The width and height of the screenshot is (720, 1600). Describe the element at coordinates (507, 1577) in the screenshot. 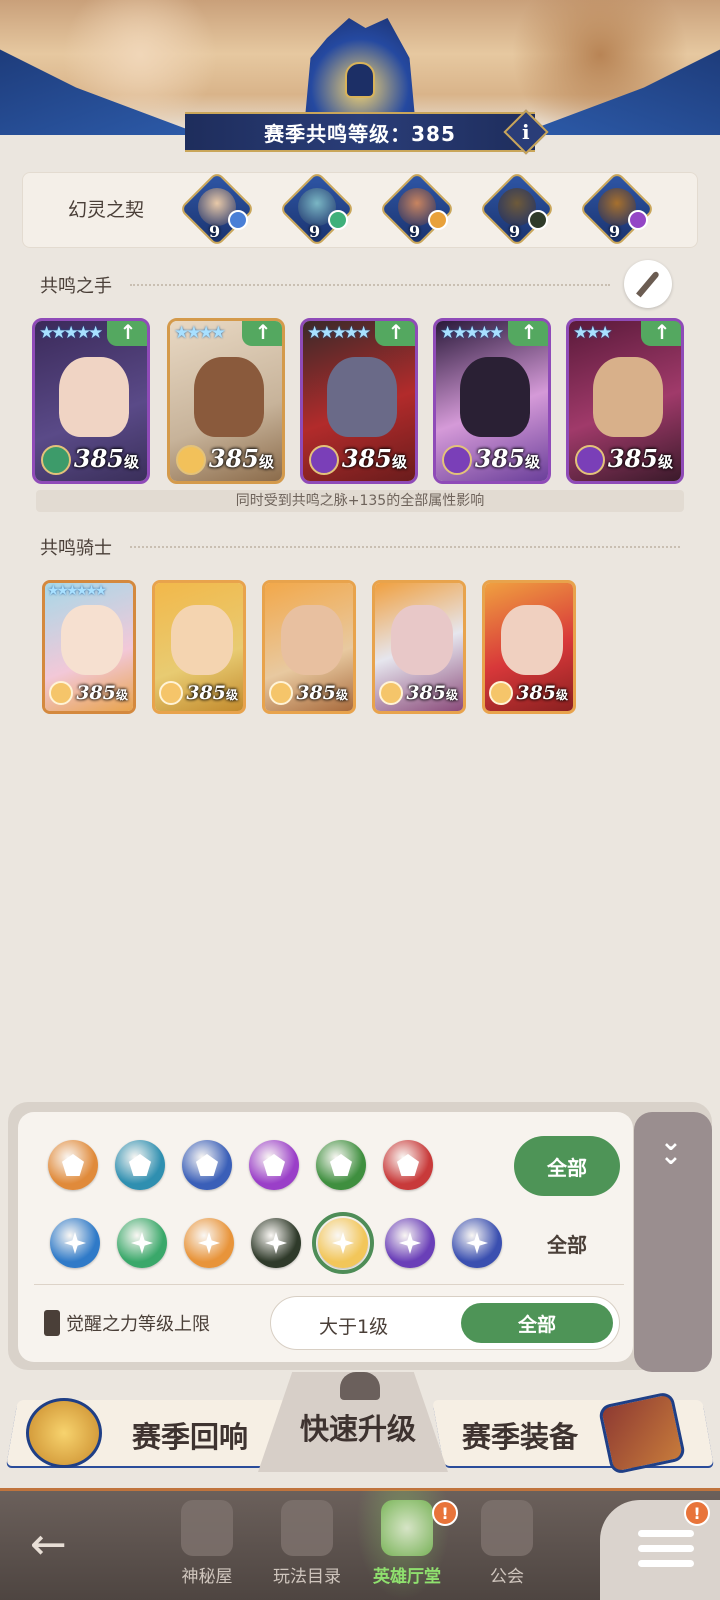

I see `nav-label: 公会` at that location.